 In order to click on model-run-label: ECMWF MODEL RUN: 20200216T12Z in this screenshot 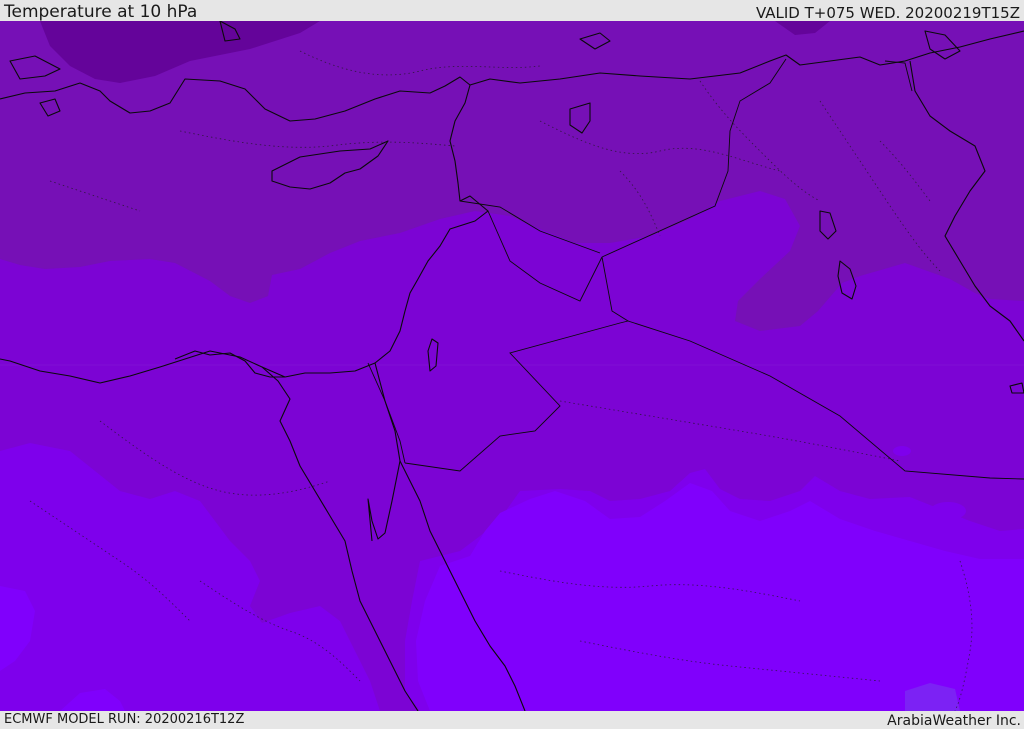, I will do `click(124, 719)`.